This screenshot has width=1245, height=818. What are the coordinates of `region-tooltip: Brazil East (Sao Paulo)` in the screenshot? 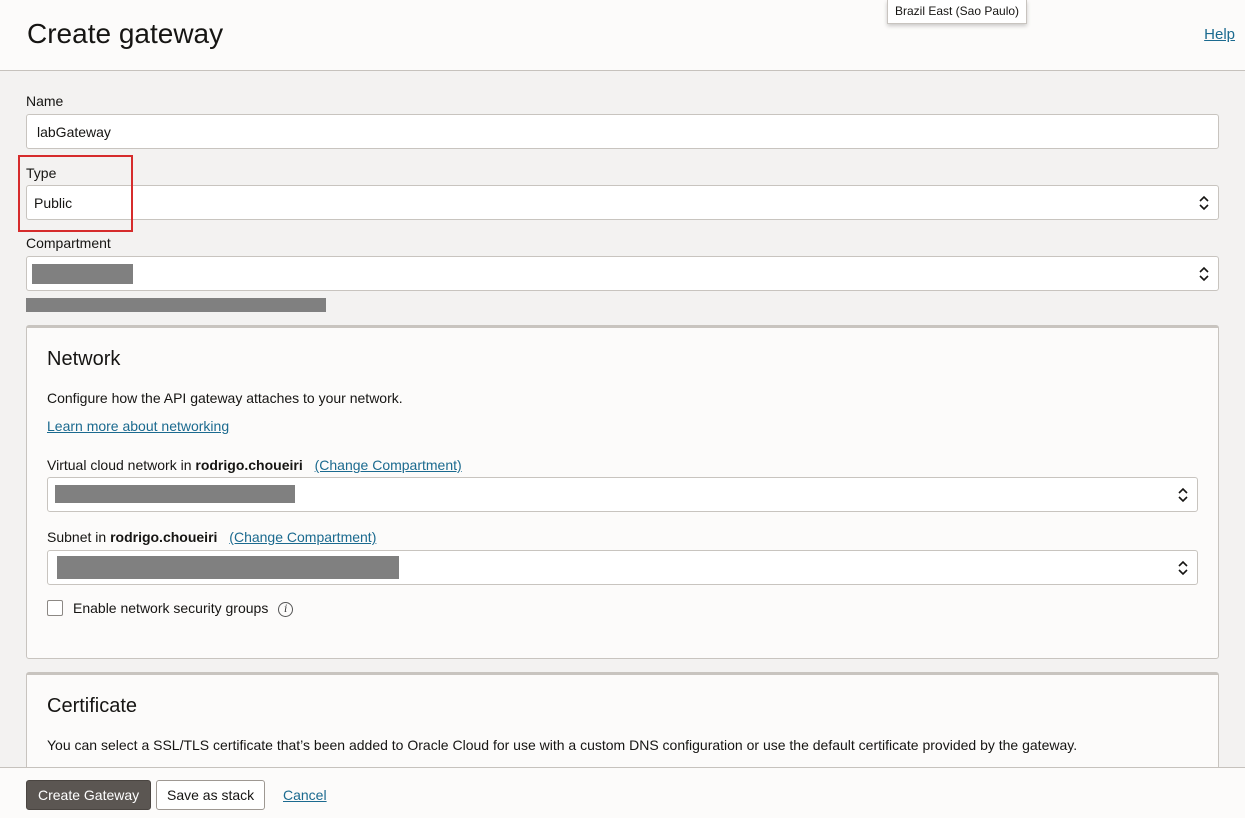 It's located at (957, 12).